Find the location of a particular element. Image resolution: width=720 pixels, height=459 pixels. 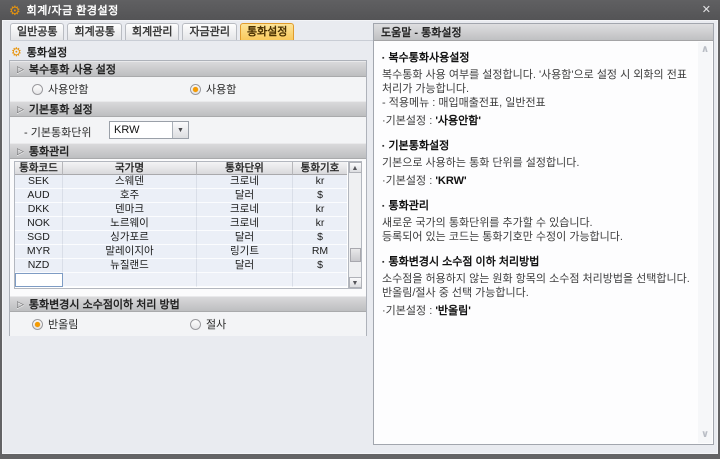

table-row: MYR 말레이지아 링기트 RM is located at coordinates (181, 252).